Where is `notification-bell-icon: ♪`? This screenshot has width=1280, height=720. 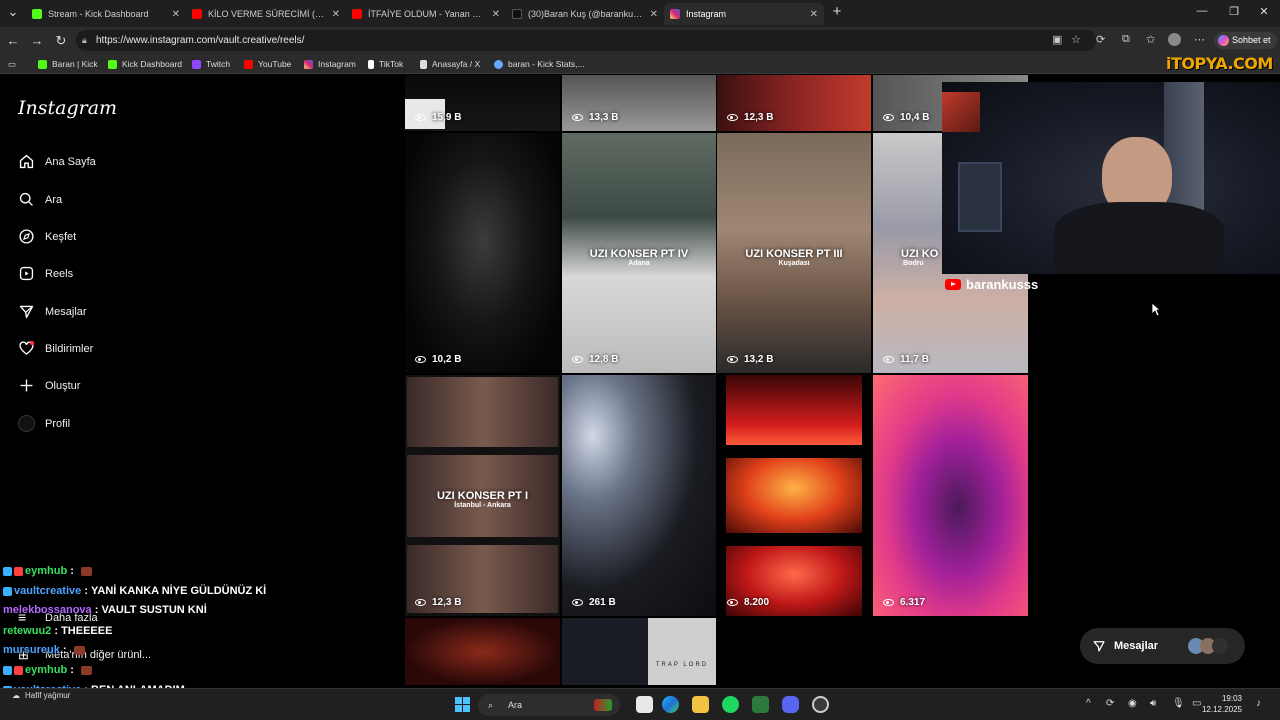 notification-bell-icon: ♪ is located at coordinates (1258, 703).